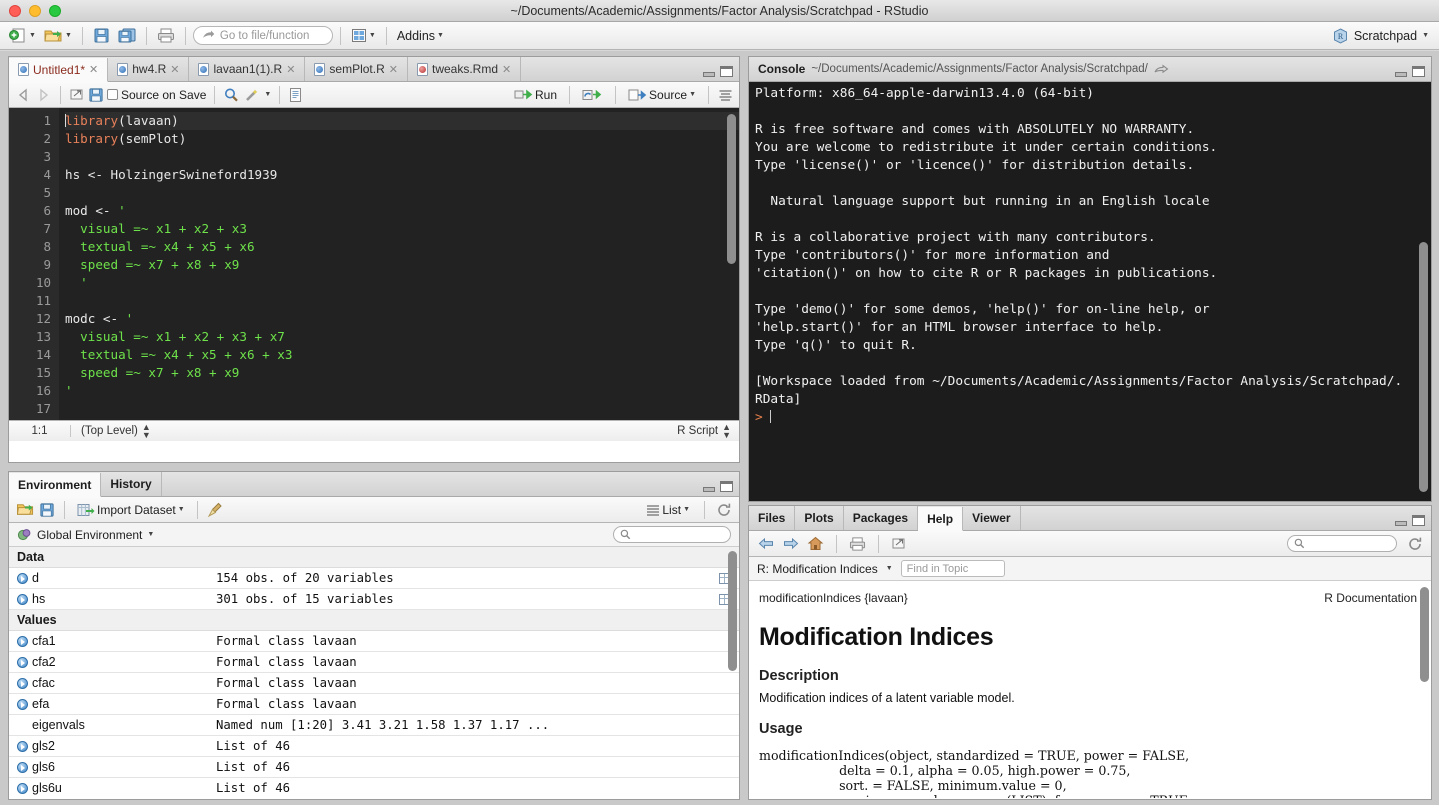 This screenshot has height=805, width=1439. What do you see at coordinates (25, 509) in the screenshot?
I see `open-folder-icon` at bounding box center [25, 509].